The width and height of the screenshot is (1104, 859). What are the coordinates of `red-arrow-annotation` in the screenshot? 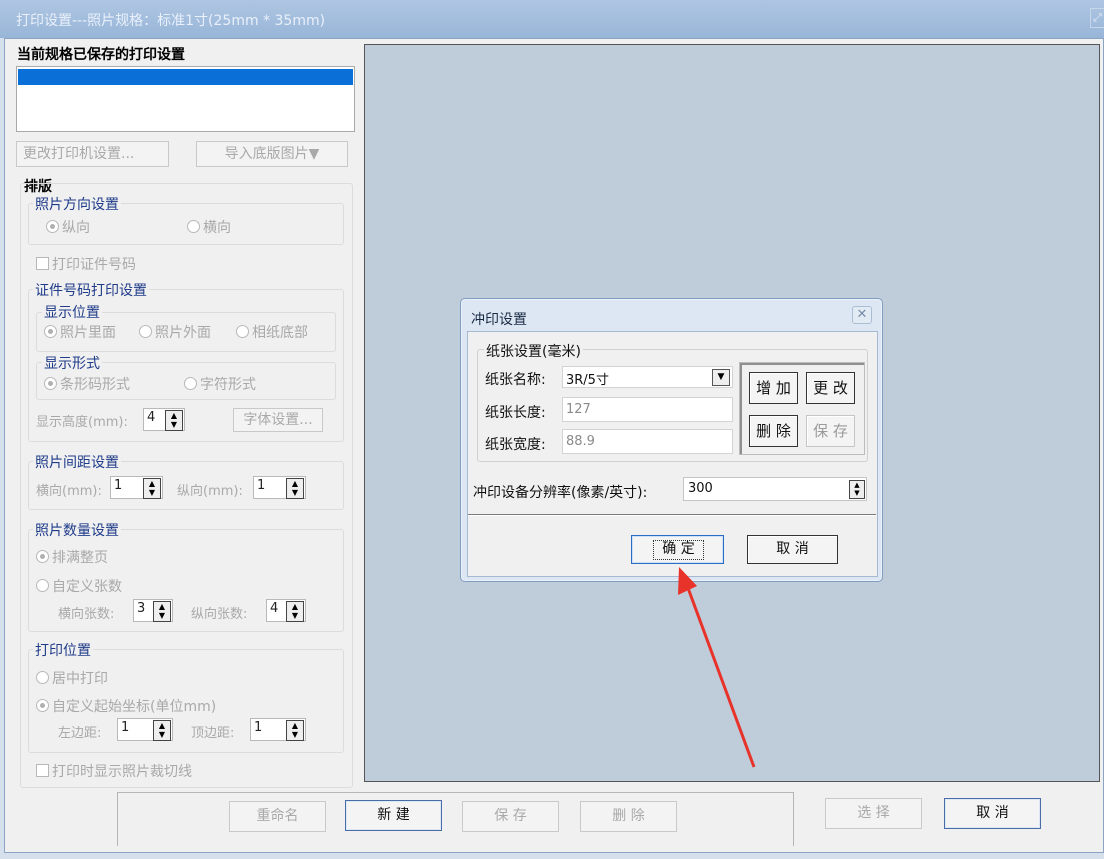 It's located at (717, 667).